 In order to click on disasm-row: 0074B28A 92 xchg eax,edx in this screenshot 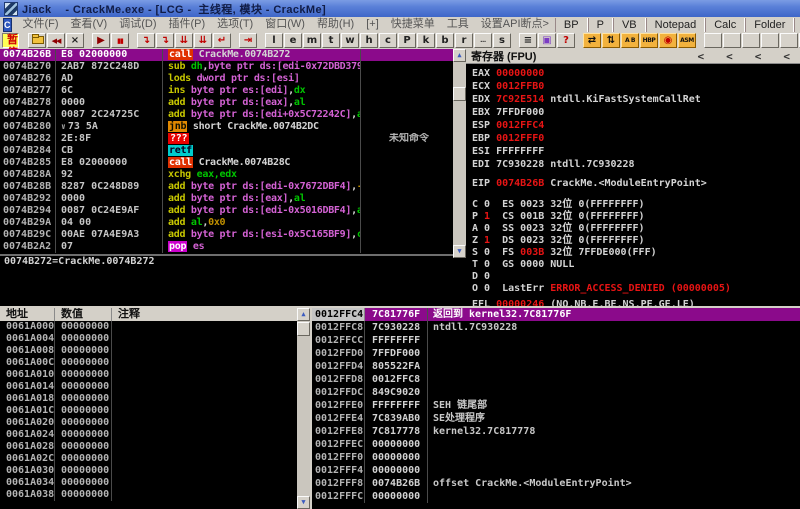, I will do `click(226, 175)`.